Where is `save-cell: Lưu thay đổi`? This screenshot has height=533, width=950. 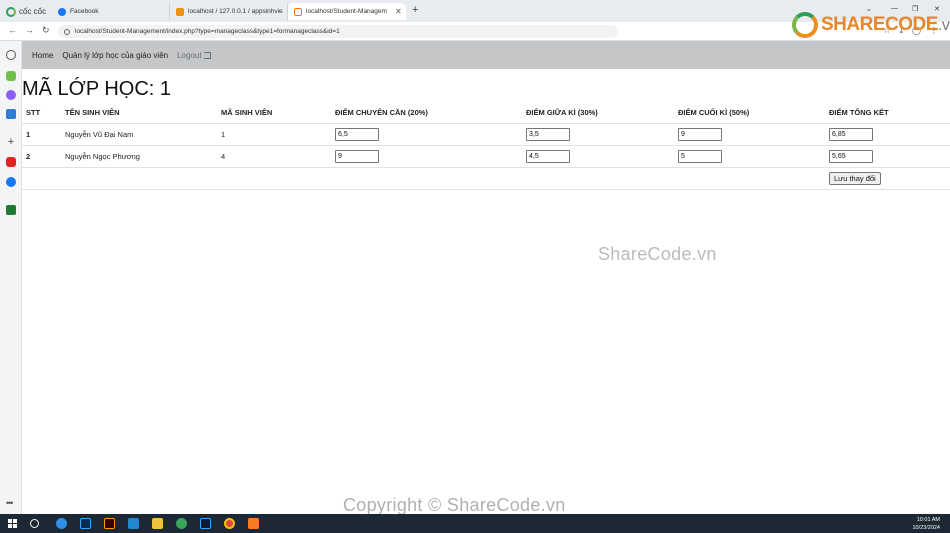
save-cell: Lưu thay đổi is located at coordinates (887, 178).